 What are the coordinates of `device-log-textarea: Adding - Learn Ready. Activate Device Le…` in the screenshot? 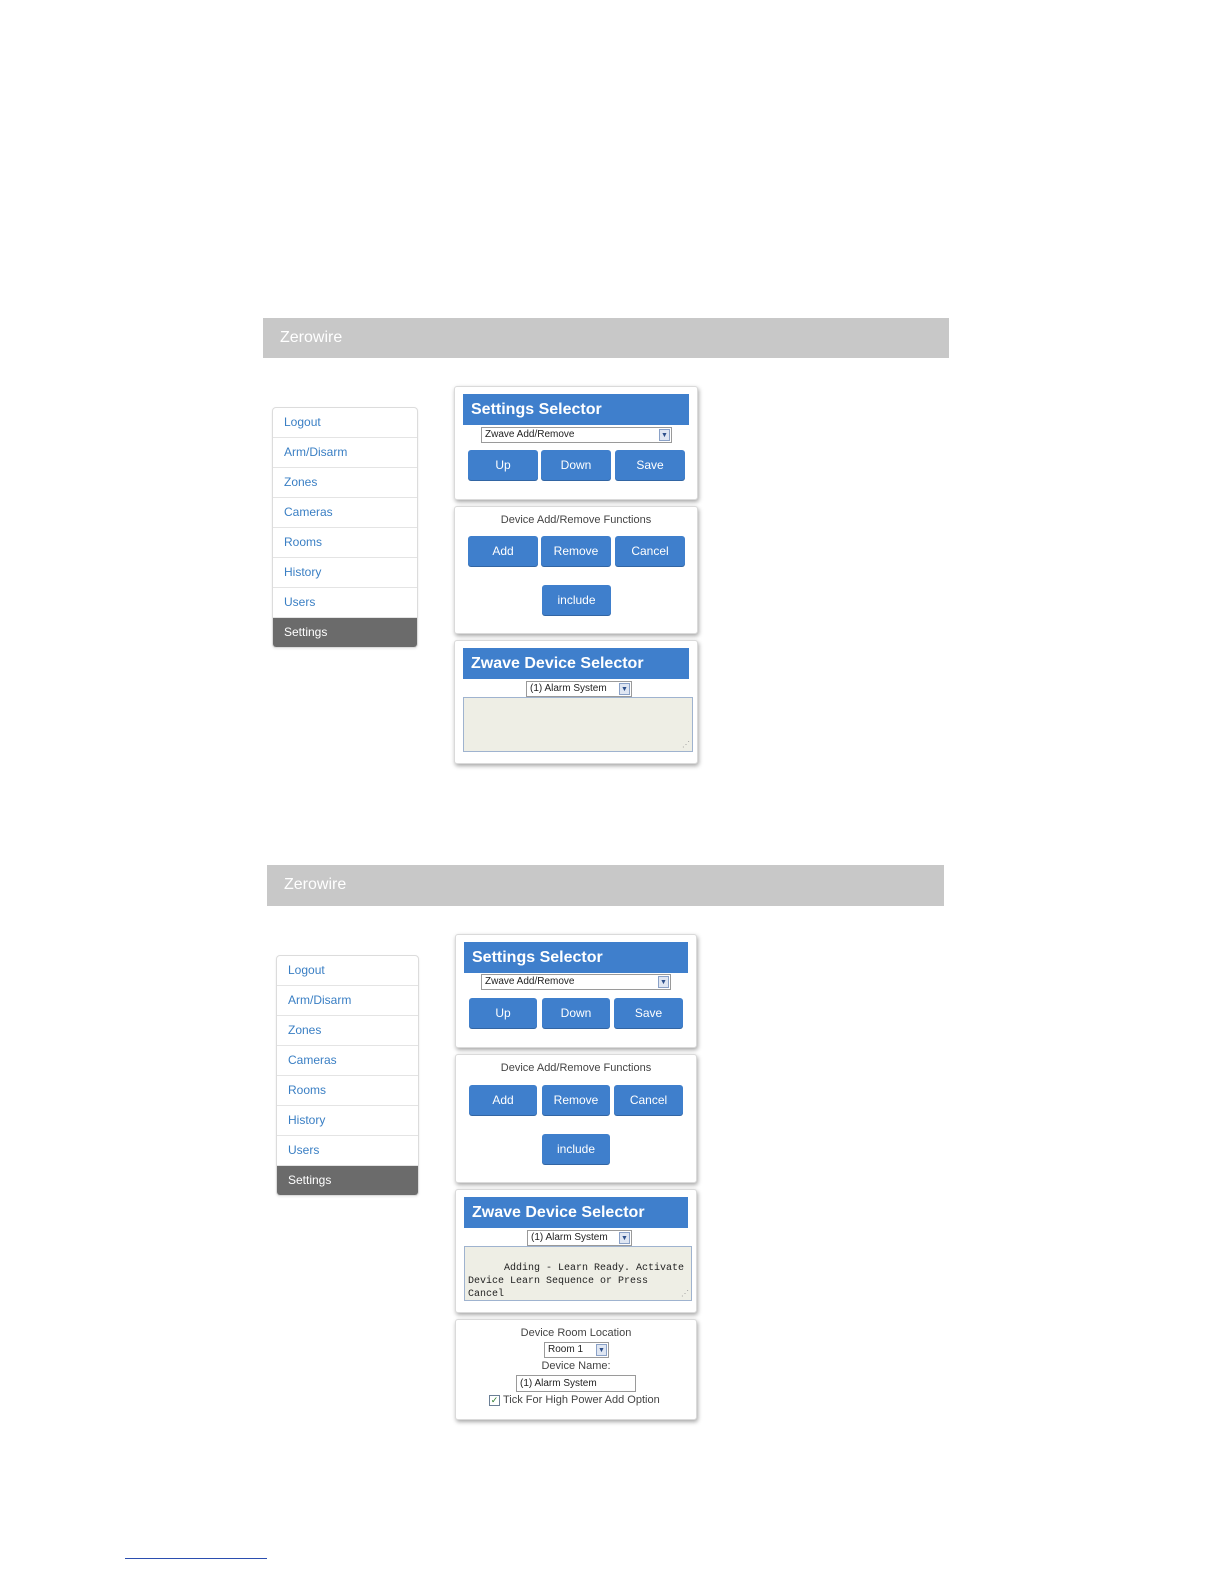 It's located at (578, 1273).